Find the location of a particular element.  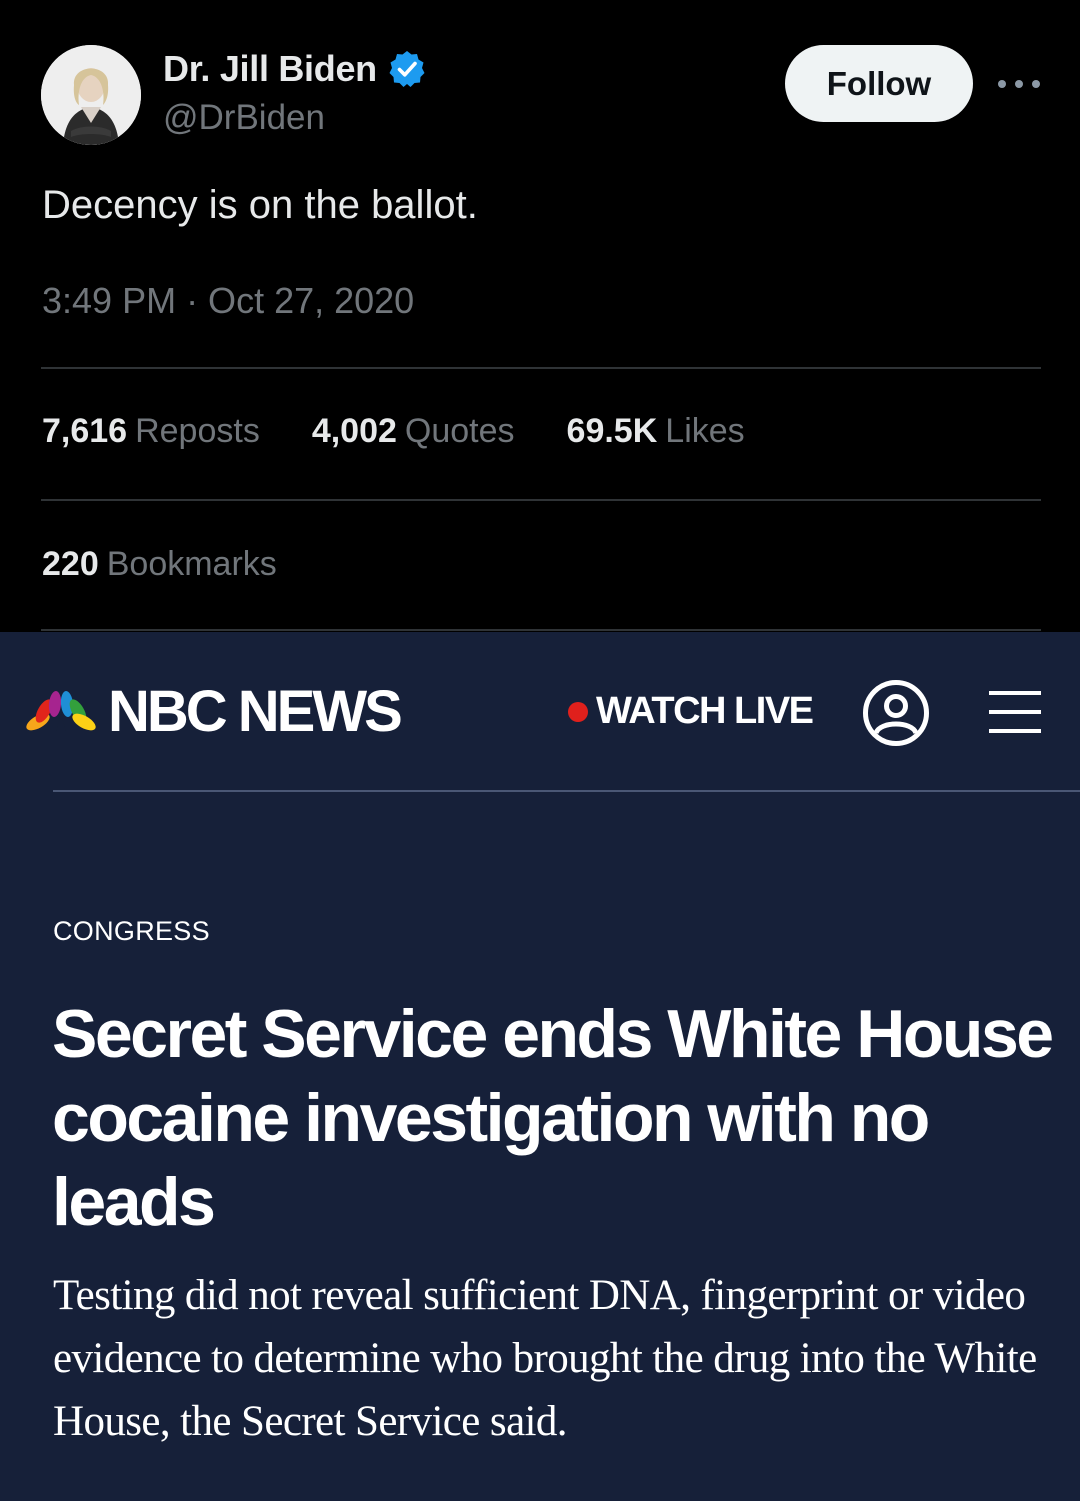

watch-live-link: WATCH LIVE is located at coordinates (691, 711).